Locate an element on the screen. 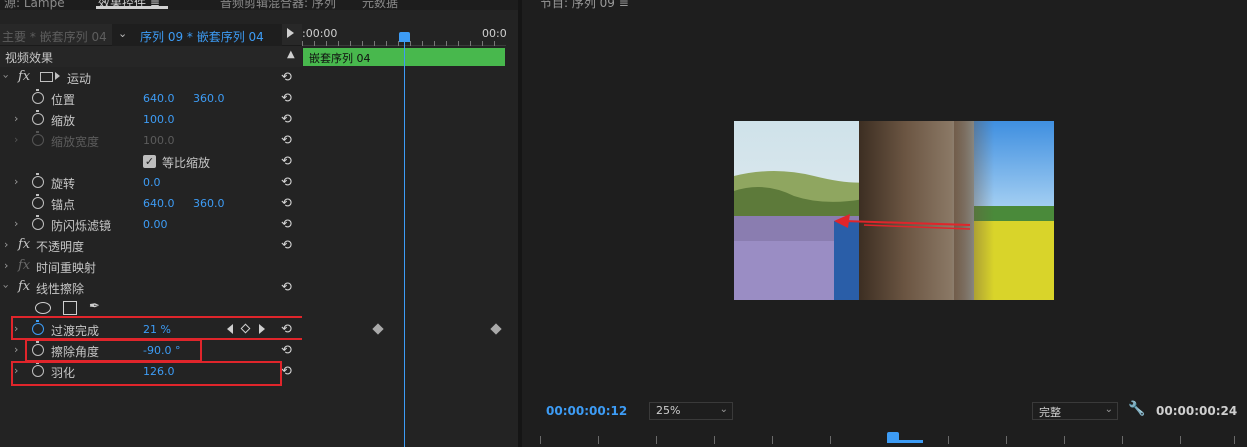 The width and height of the screenshot is (1247, 447). effect-name: 运动 is located at coordinates (79, 79).